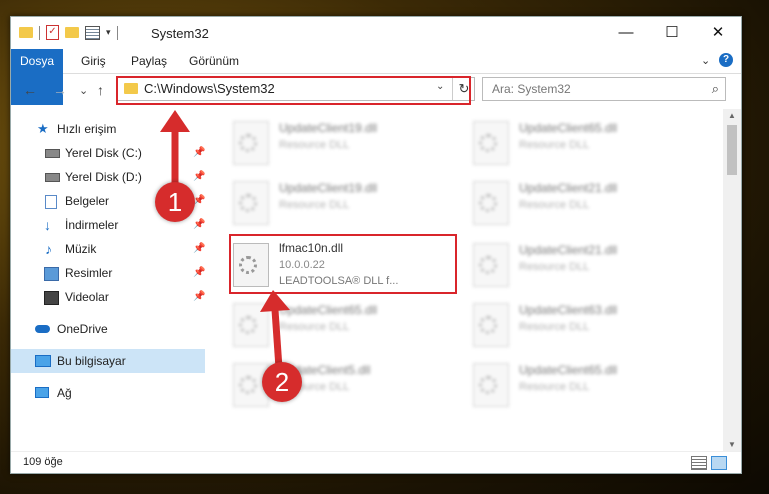  What do you see at coordinates (225, 239) in the screenshot?
I see `annotation-arrows` at bounding box center [225, 239].